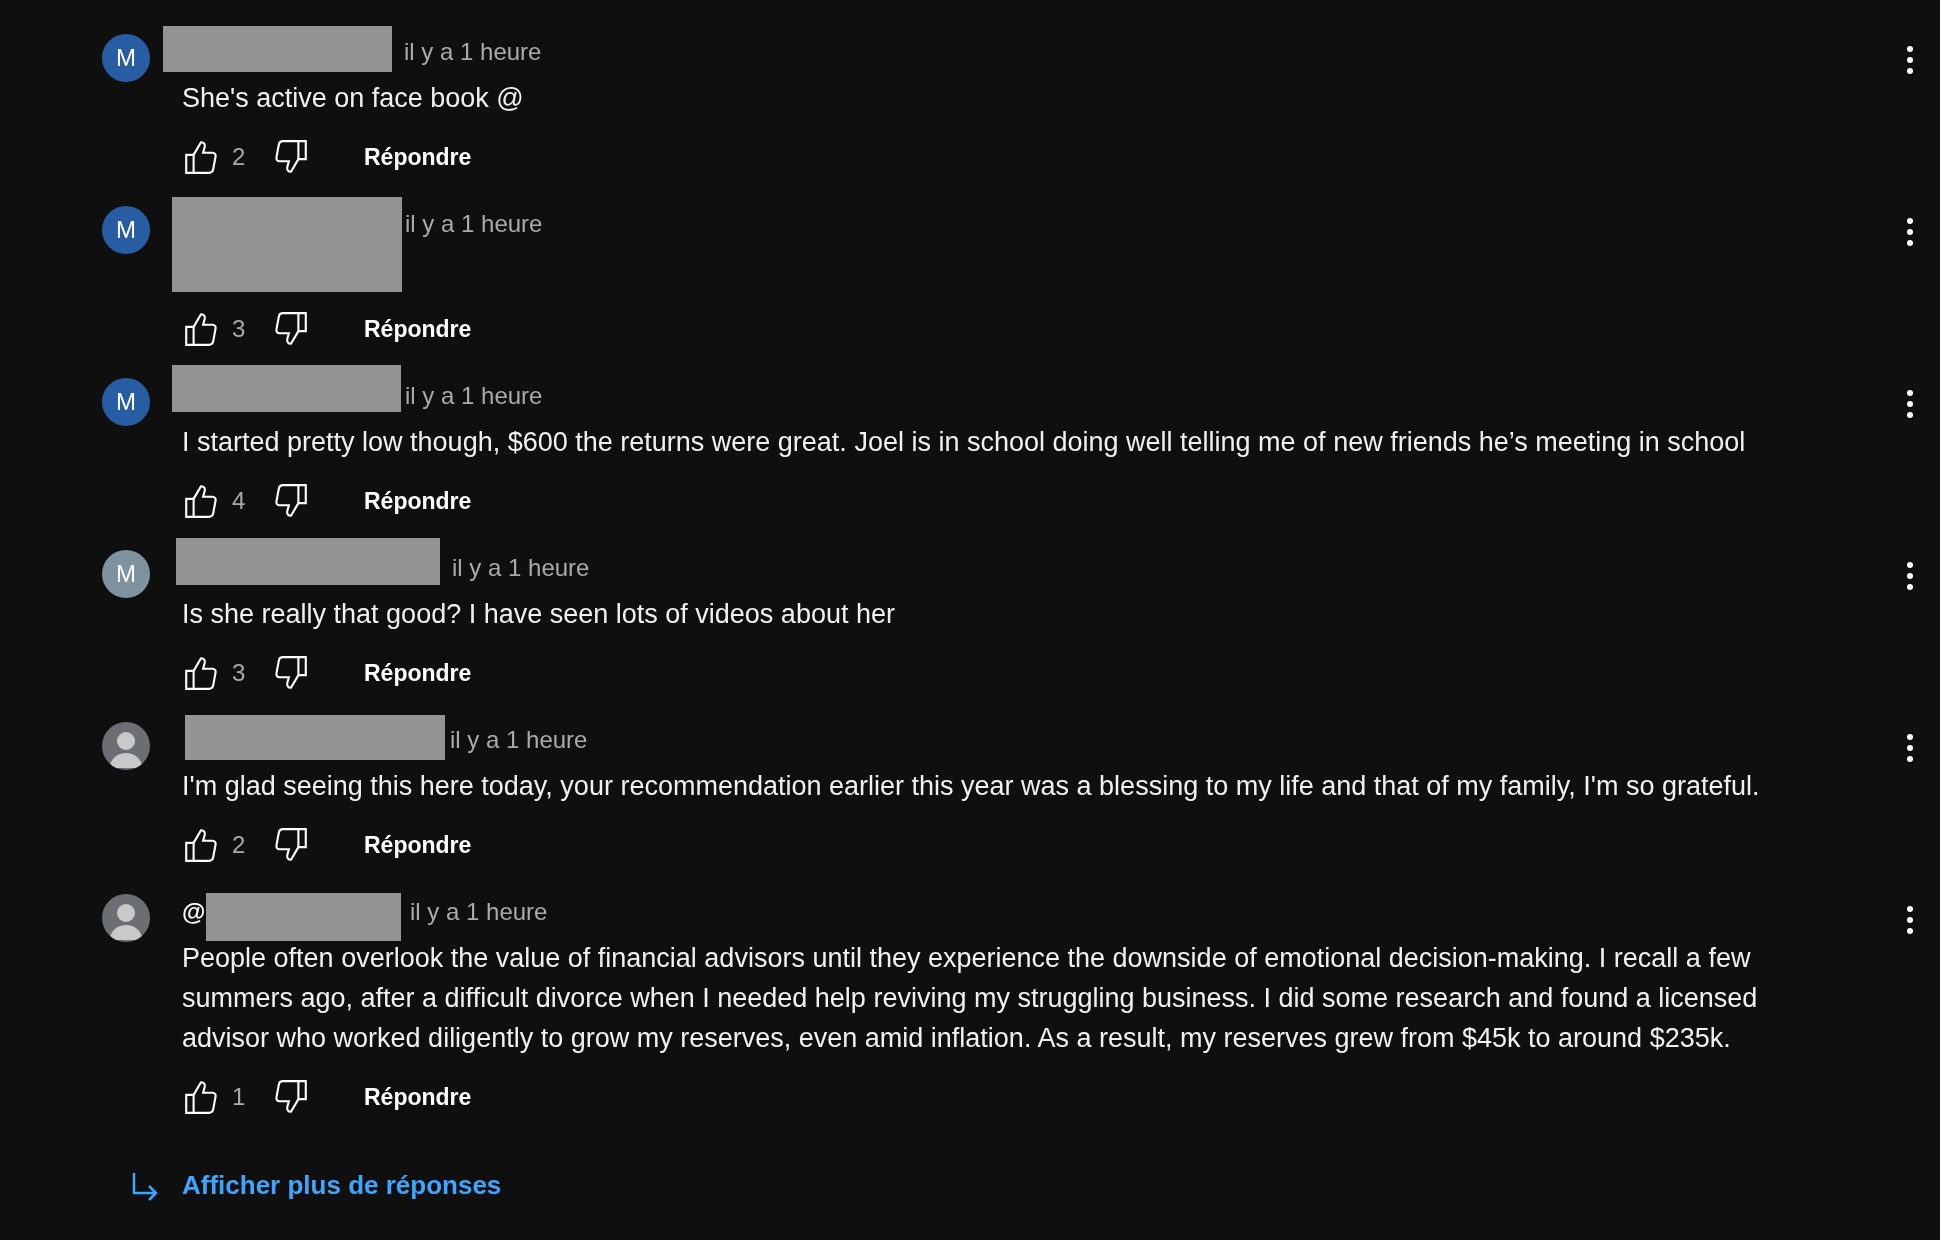 This screenshot has height=1240, width=1940. What do you see at coordinates (342, 1185) in the screenshot?
I see `show-more-replies-link: Afficher plus de réponses` at bounding box center [342, 1185].